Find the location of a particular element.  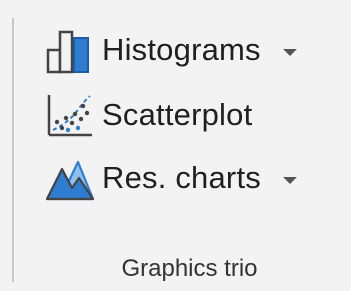

res-charts-icon is located at coordinates (70, 178).